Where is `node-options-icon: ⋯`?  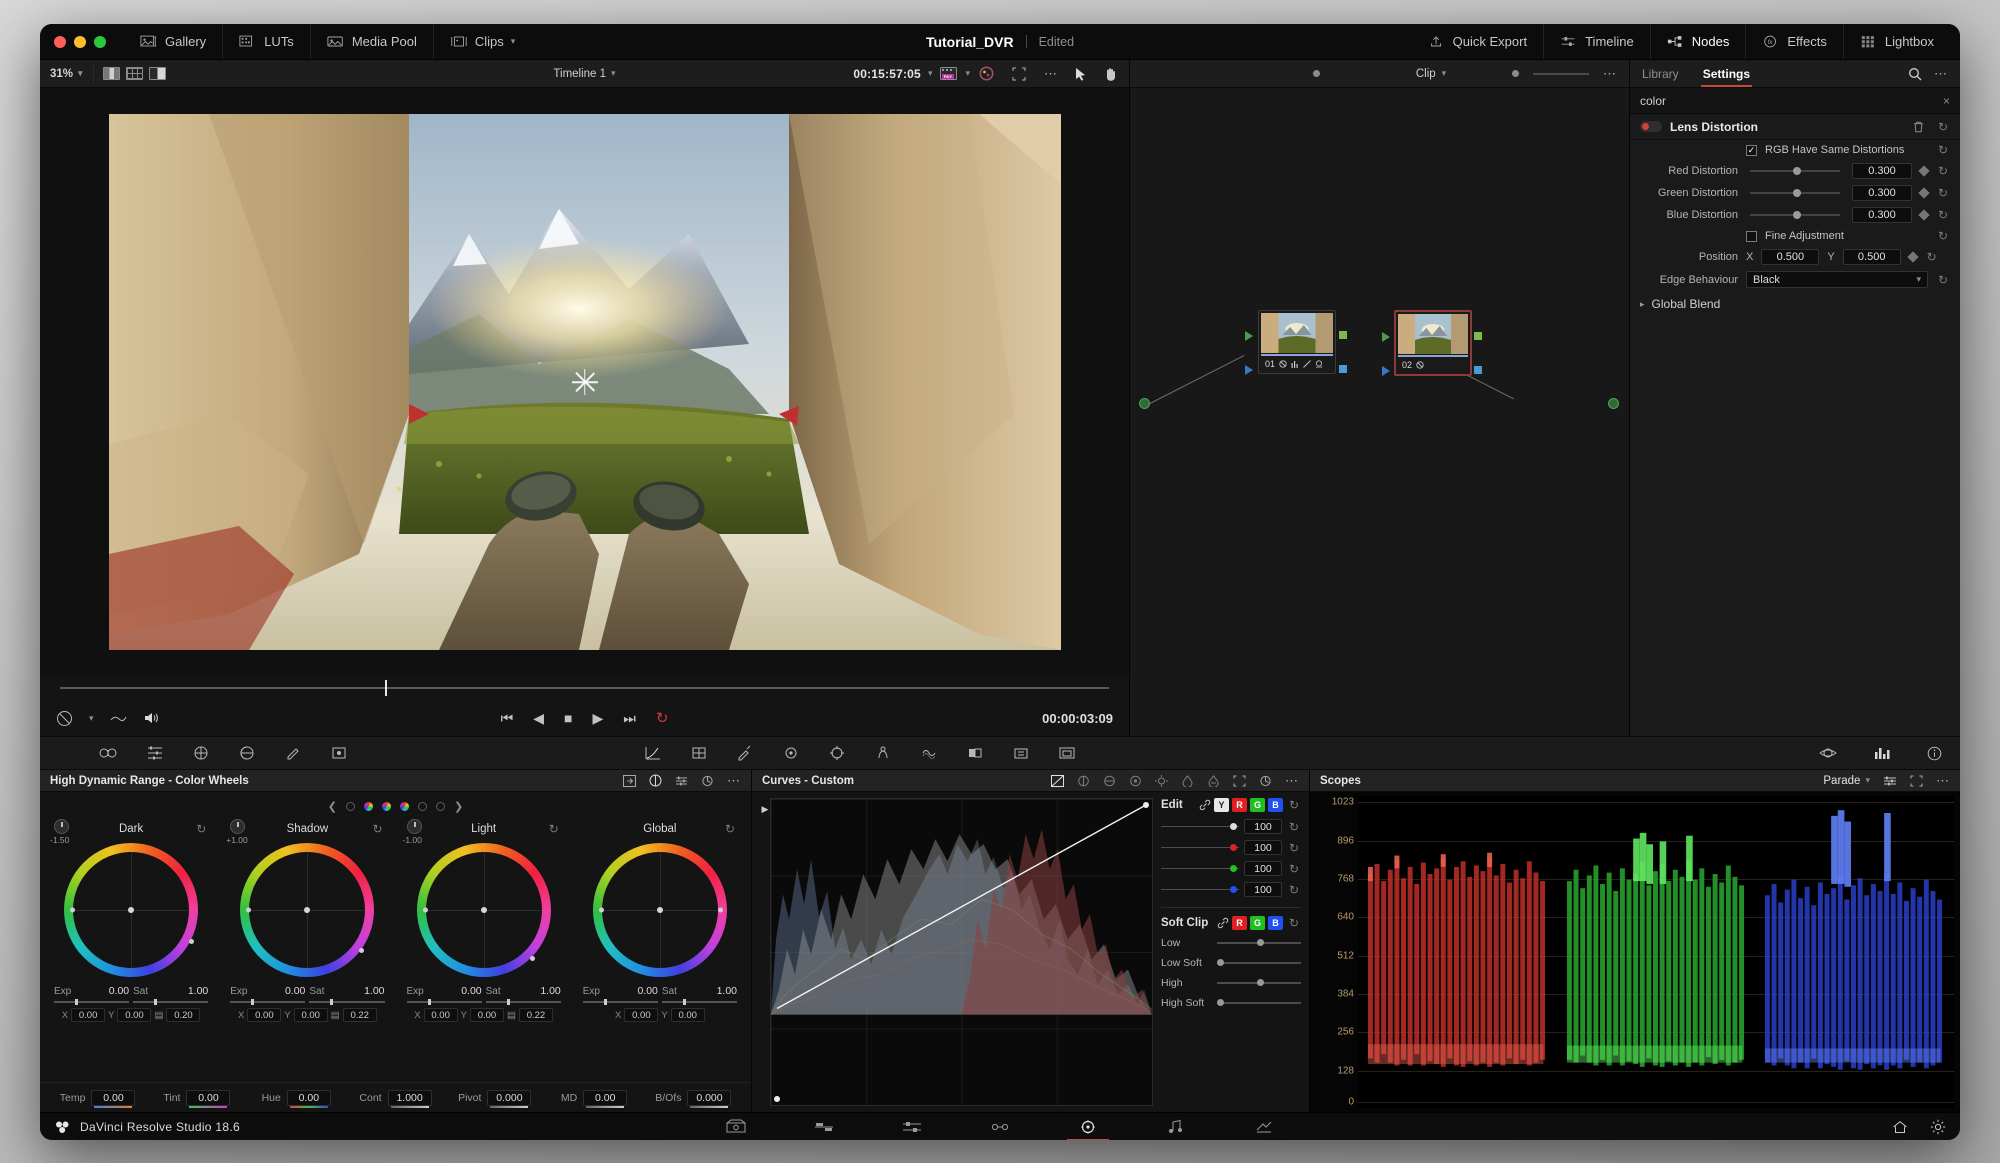 node-options-icon: ⋯ is located at coordinates (1610, 74).